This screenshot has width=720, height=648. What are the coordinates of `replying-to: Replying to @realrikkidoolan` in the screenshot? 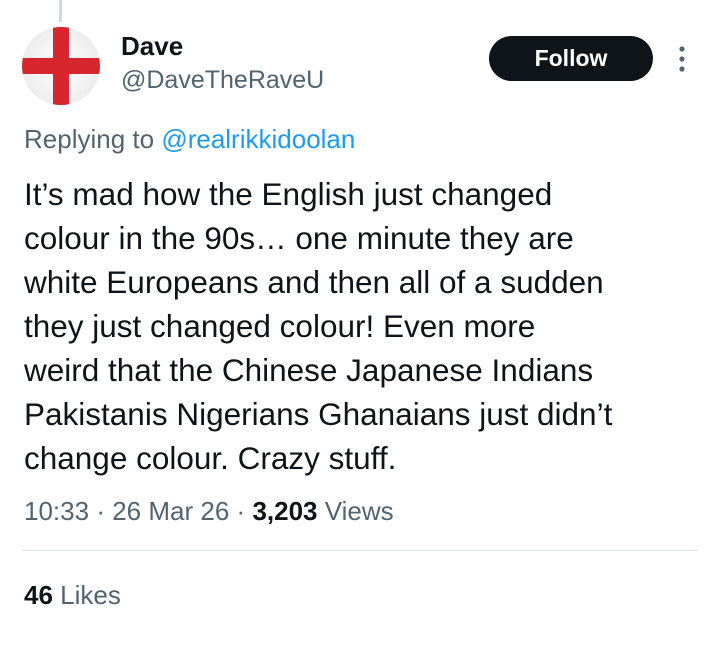 It's located at (189, 139).